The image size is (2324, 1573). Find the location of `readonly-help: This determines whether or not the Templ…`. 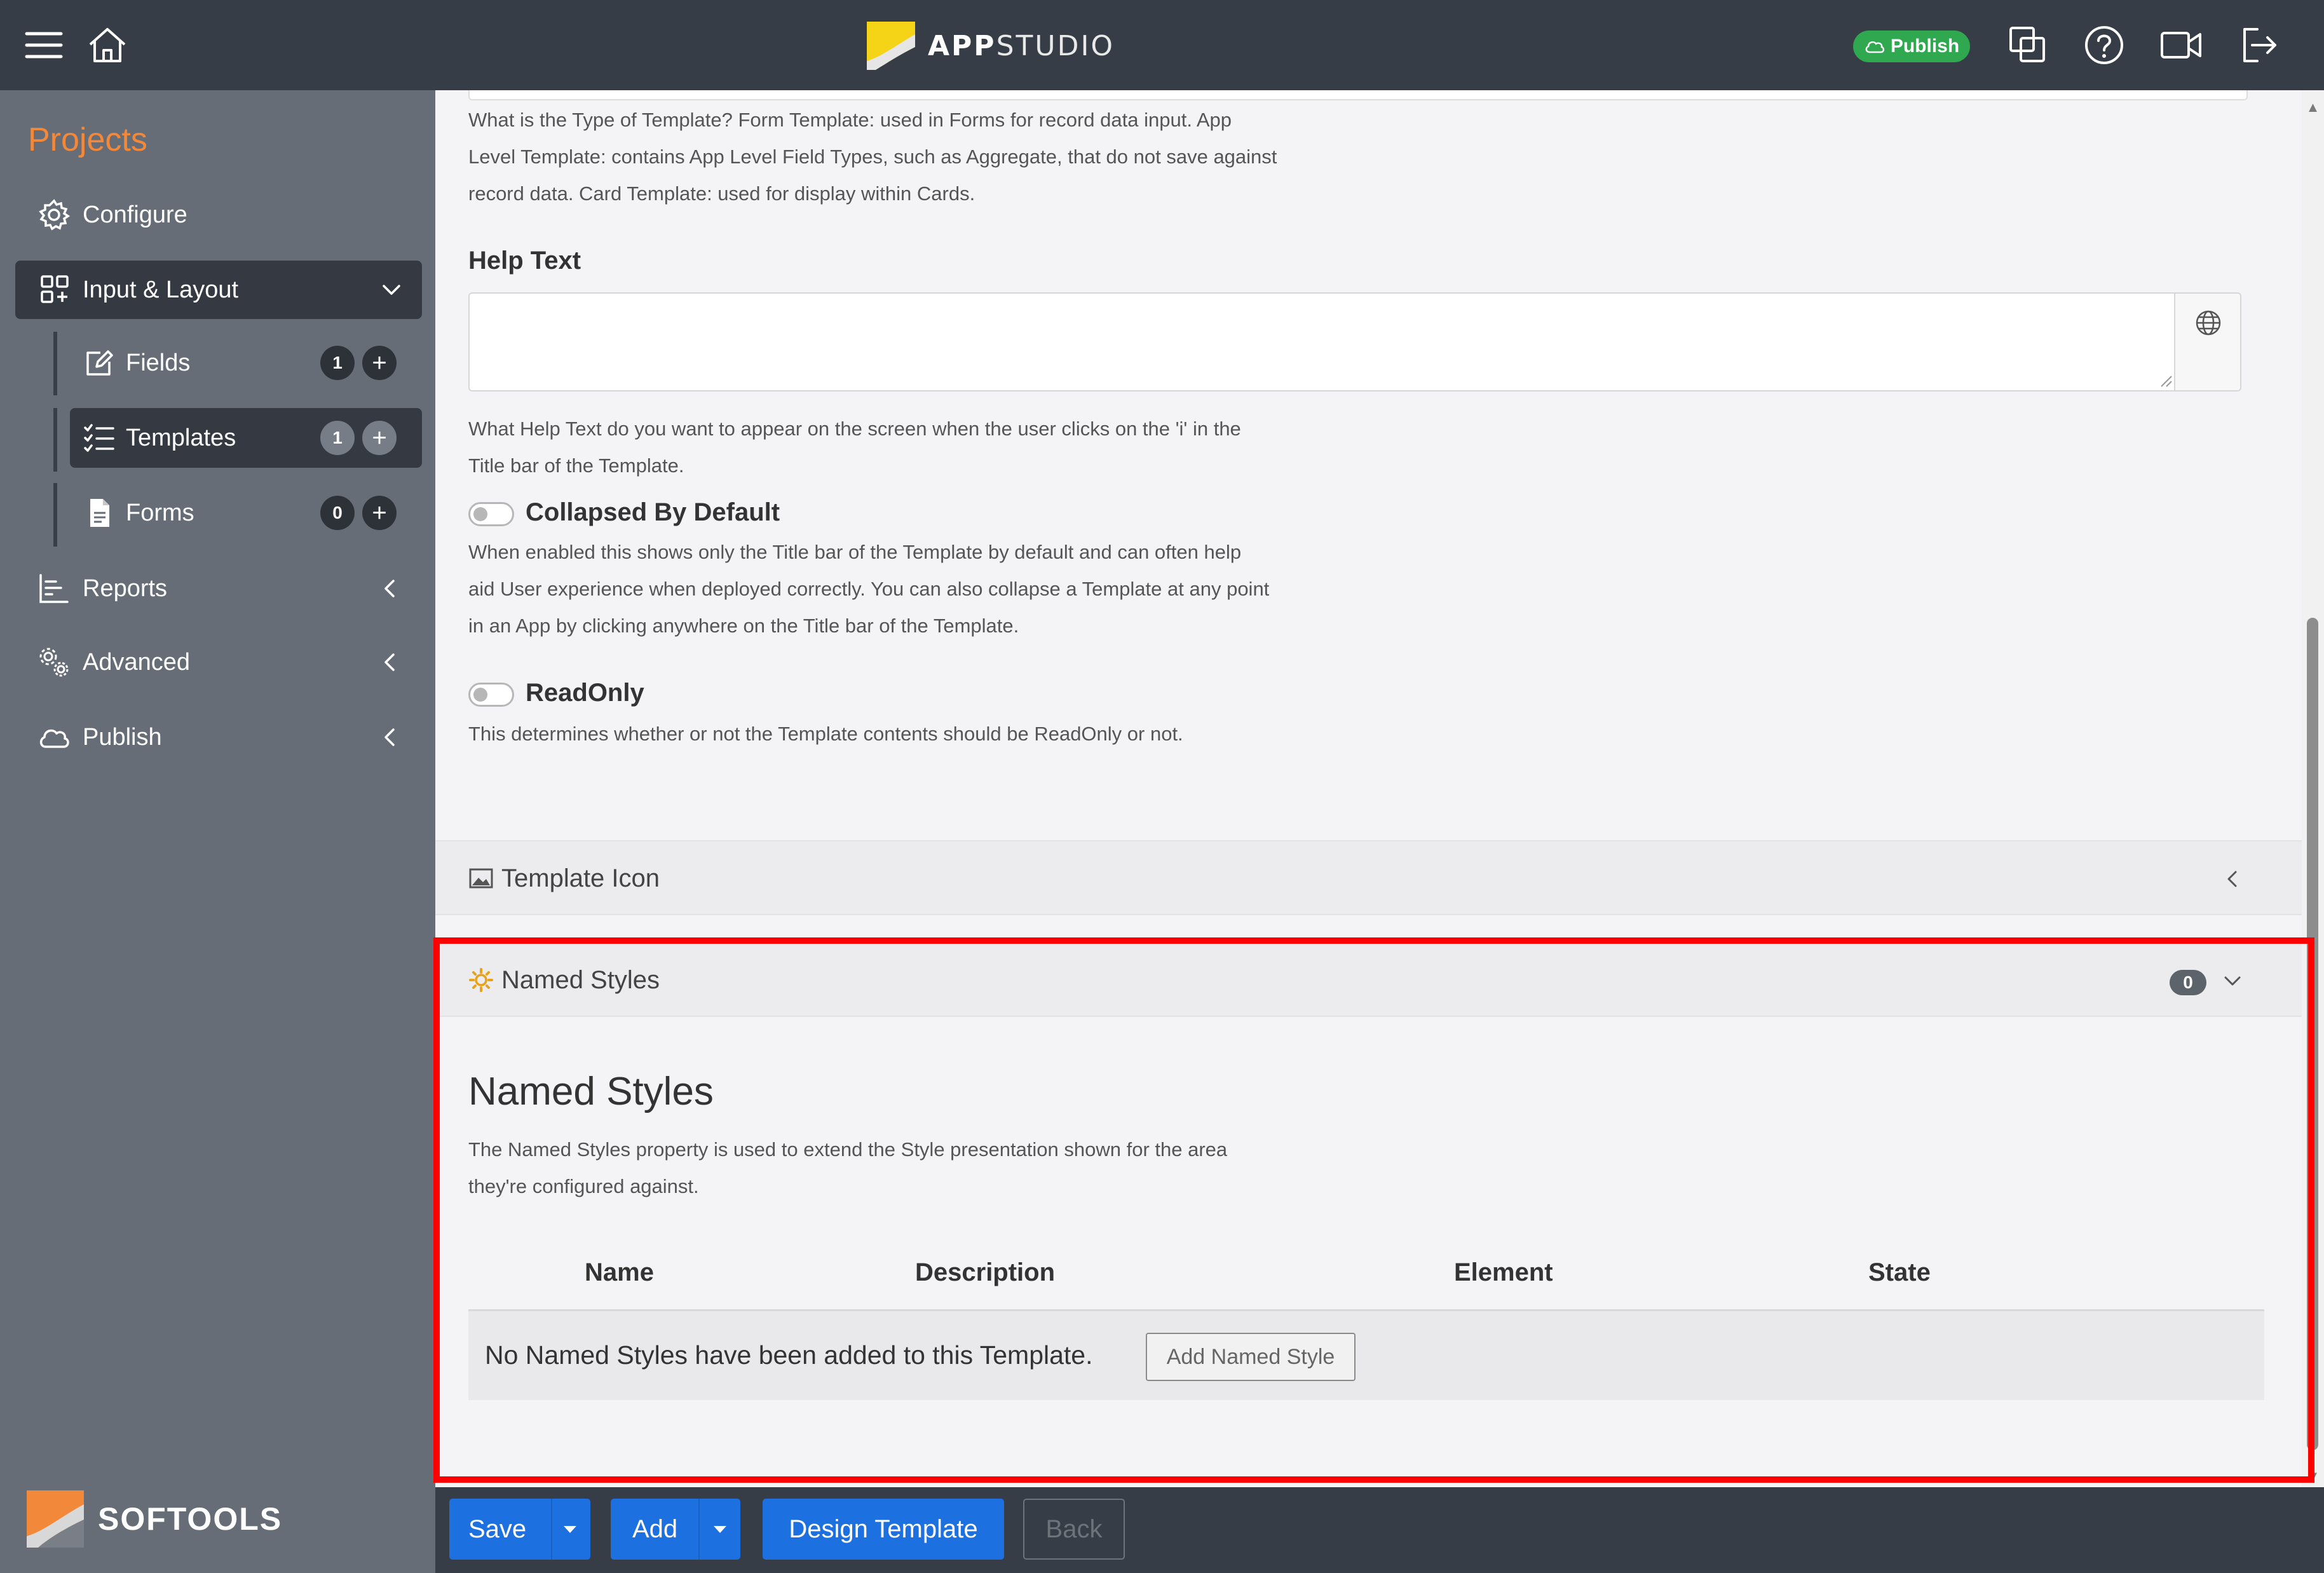

readonly-help: This determines whether or not the Templ… is located at coordinates (825, 734).